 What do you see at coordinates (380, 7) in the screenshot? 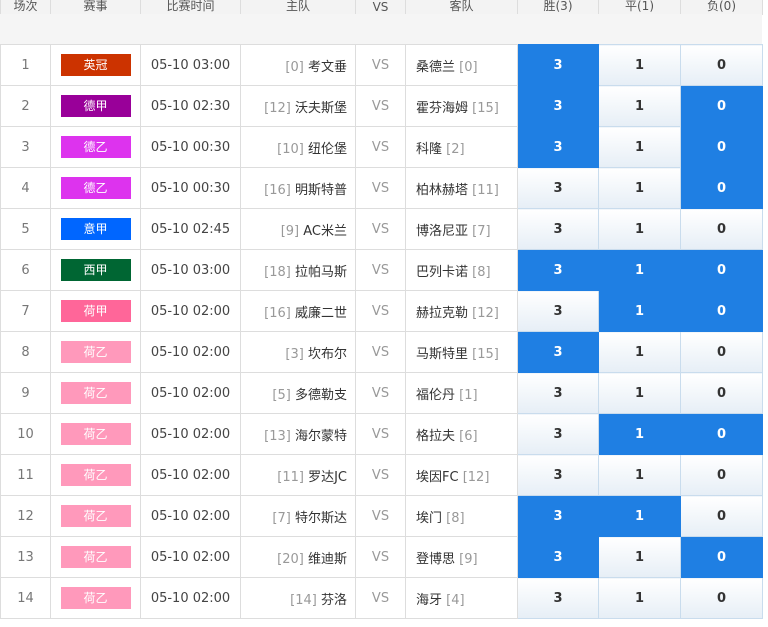
I see `header-vs: VS` at bounding box center [380, 7].